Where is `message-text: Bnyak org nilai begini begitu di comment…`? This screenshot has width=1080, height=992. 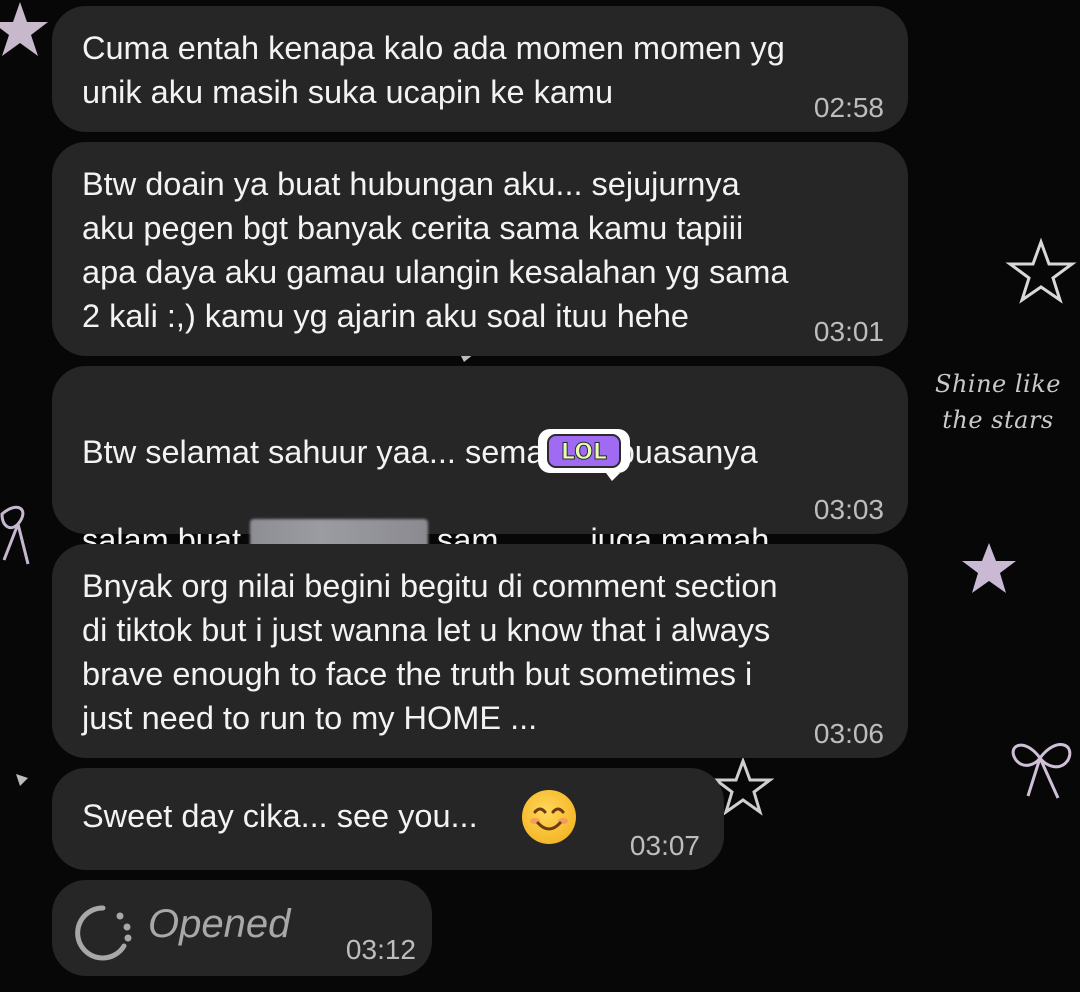
message-text: Bnyak org nilai begini begitu di comment… is located at coordinates (430, 652).